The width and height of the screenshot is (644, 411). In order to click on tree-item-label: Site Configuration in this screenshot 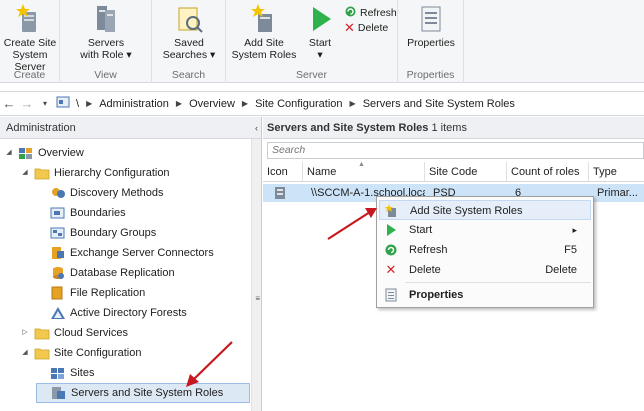, I will do `click(98, 353)`.